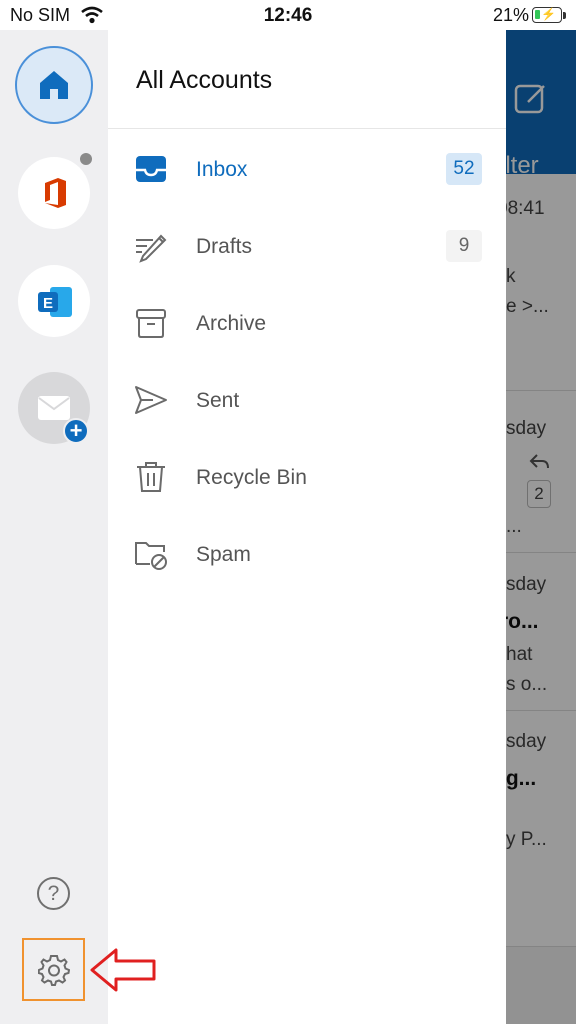 The height and width of the screenshot is (1024, 576). I want to click on exchange-logo-icon: E, so click(55, 302).